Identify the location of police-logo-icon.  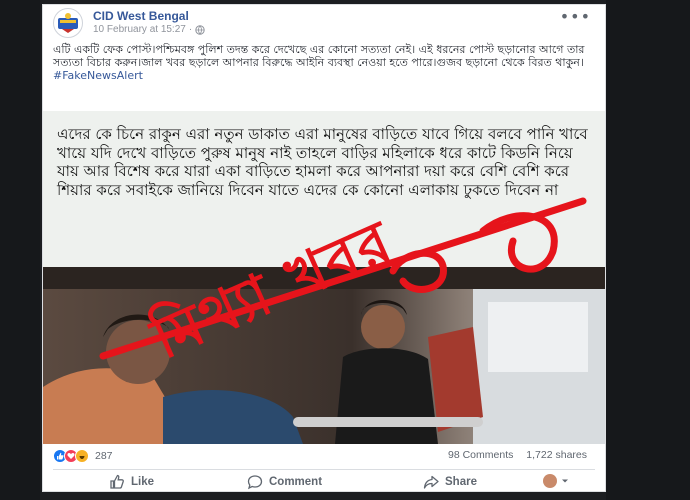
(68, 23).